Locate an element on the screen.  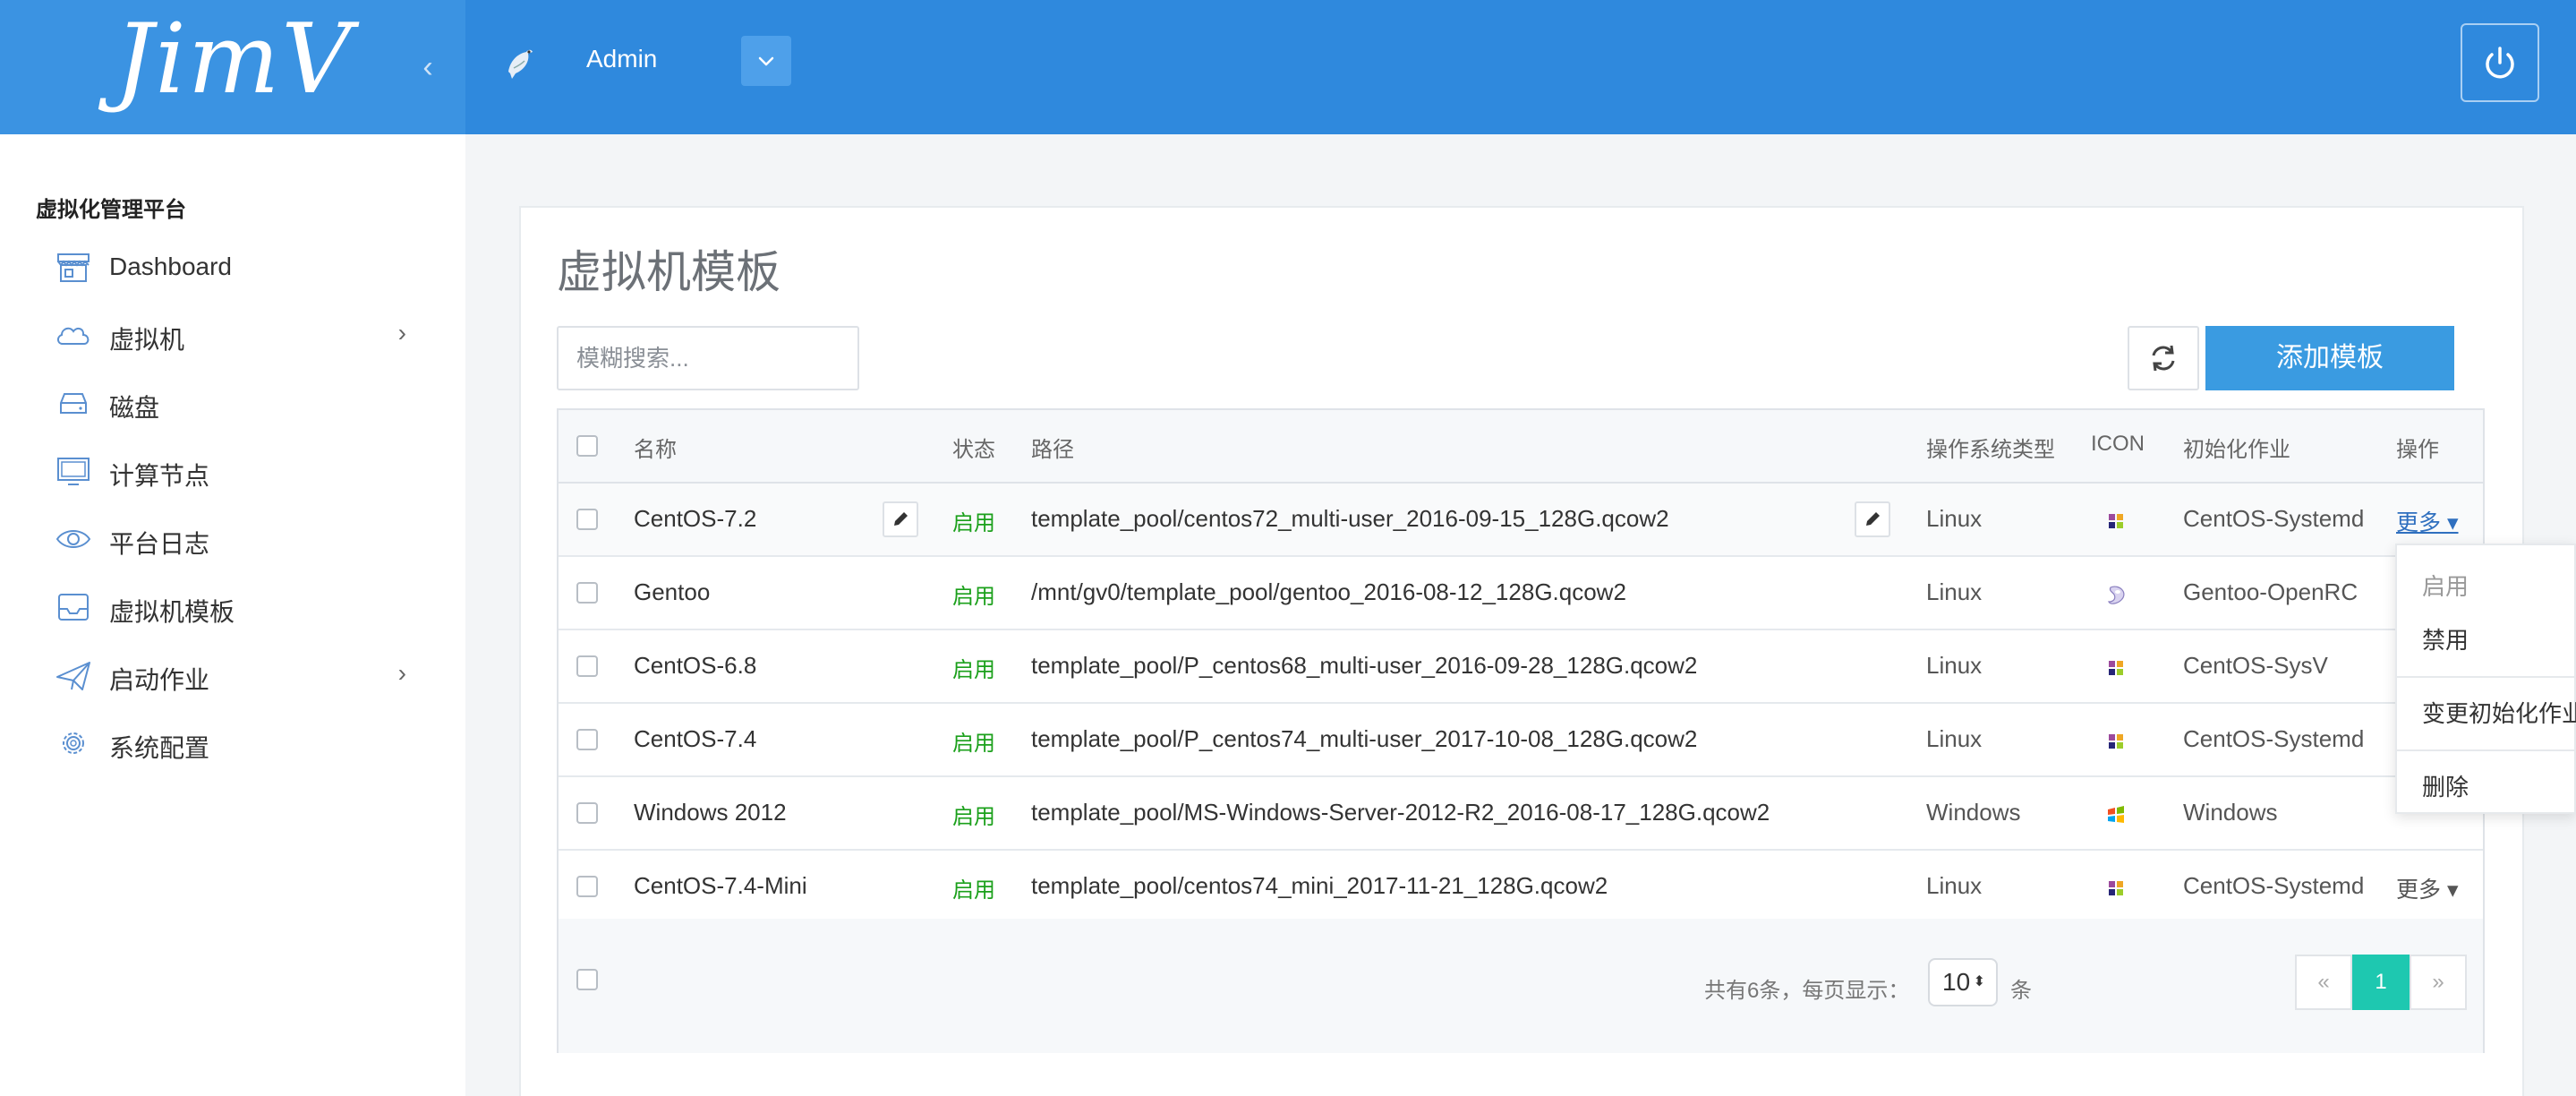
collapse-sidebar-icon: ‹ is located at coordinates (428, 68).